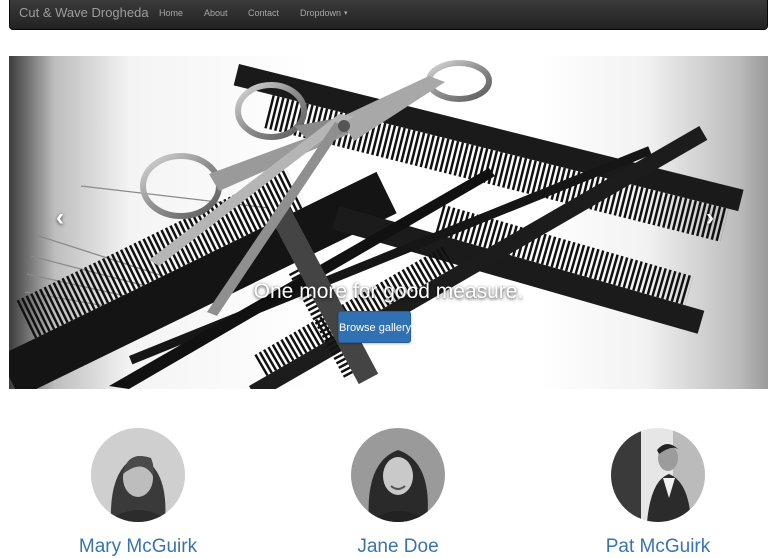 The height and width of the screenshot is (558, 779). I want to click on carousel-caption: One more for good measure., so click(388, 291).